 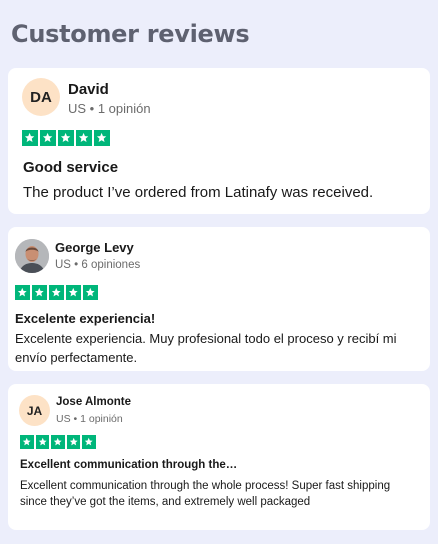 What do you see at coordinates (41, 97) in the screenshot?
I see `avatar: DA` at bounding box center [41, 97].